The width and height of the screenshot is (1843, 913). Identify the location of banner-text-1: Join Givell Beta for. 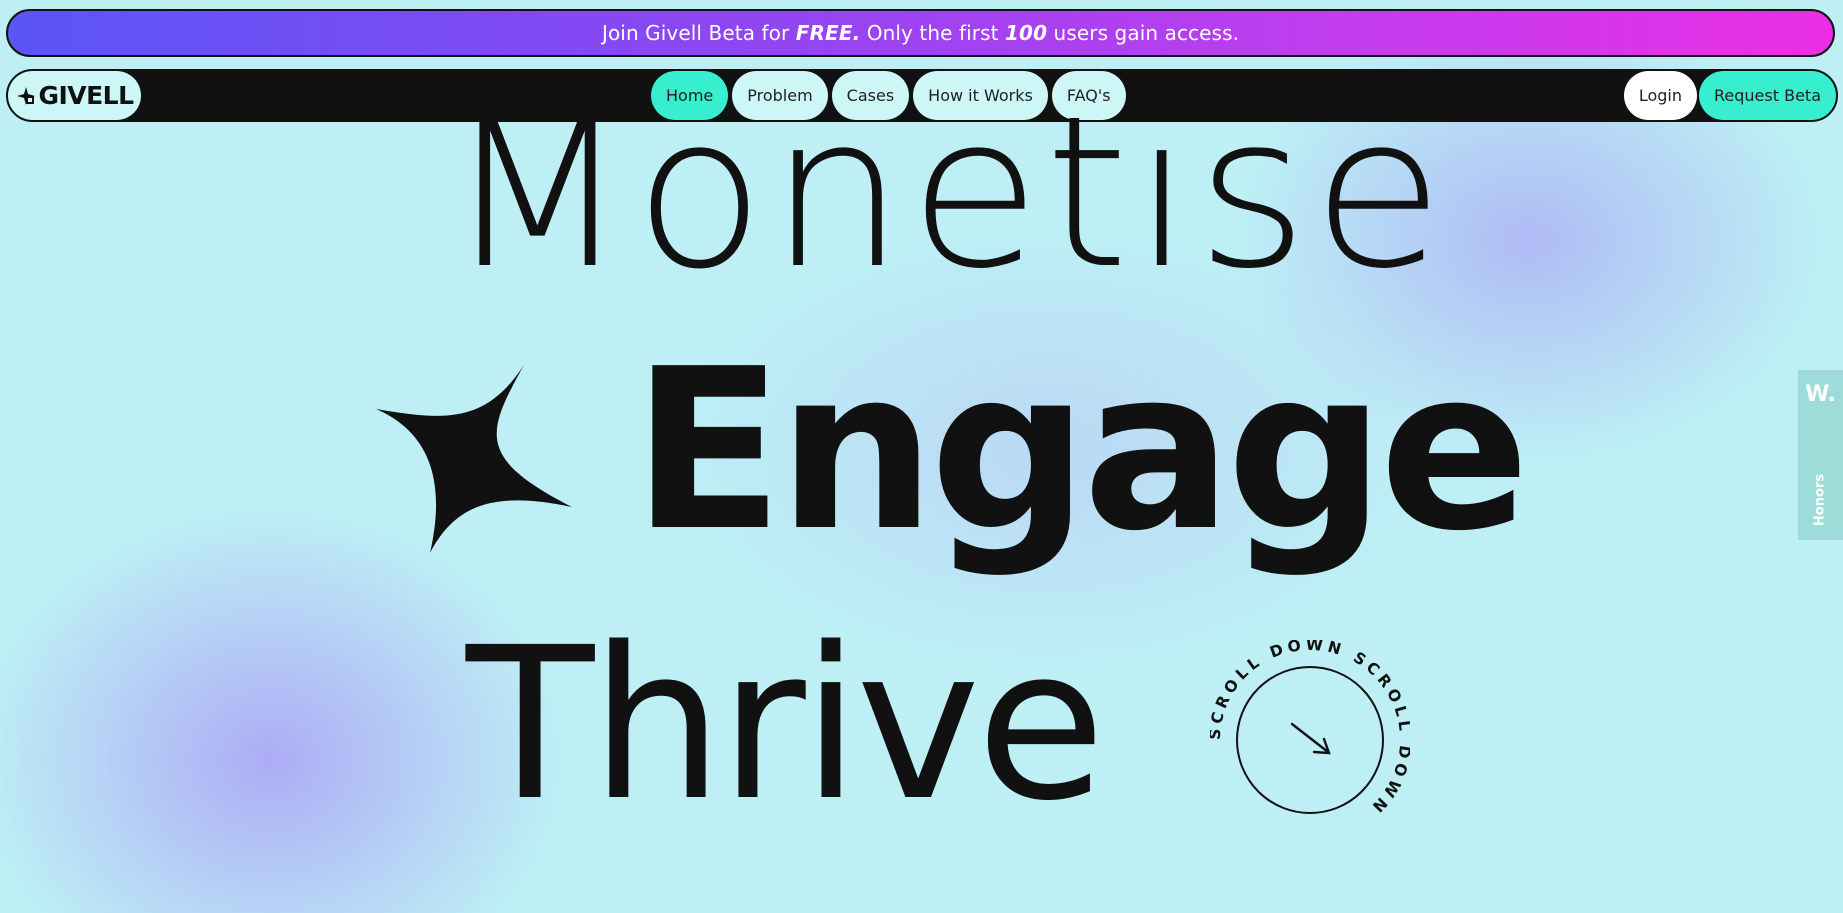
(698, 33).